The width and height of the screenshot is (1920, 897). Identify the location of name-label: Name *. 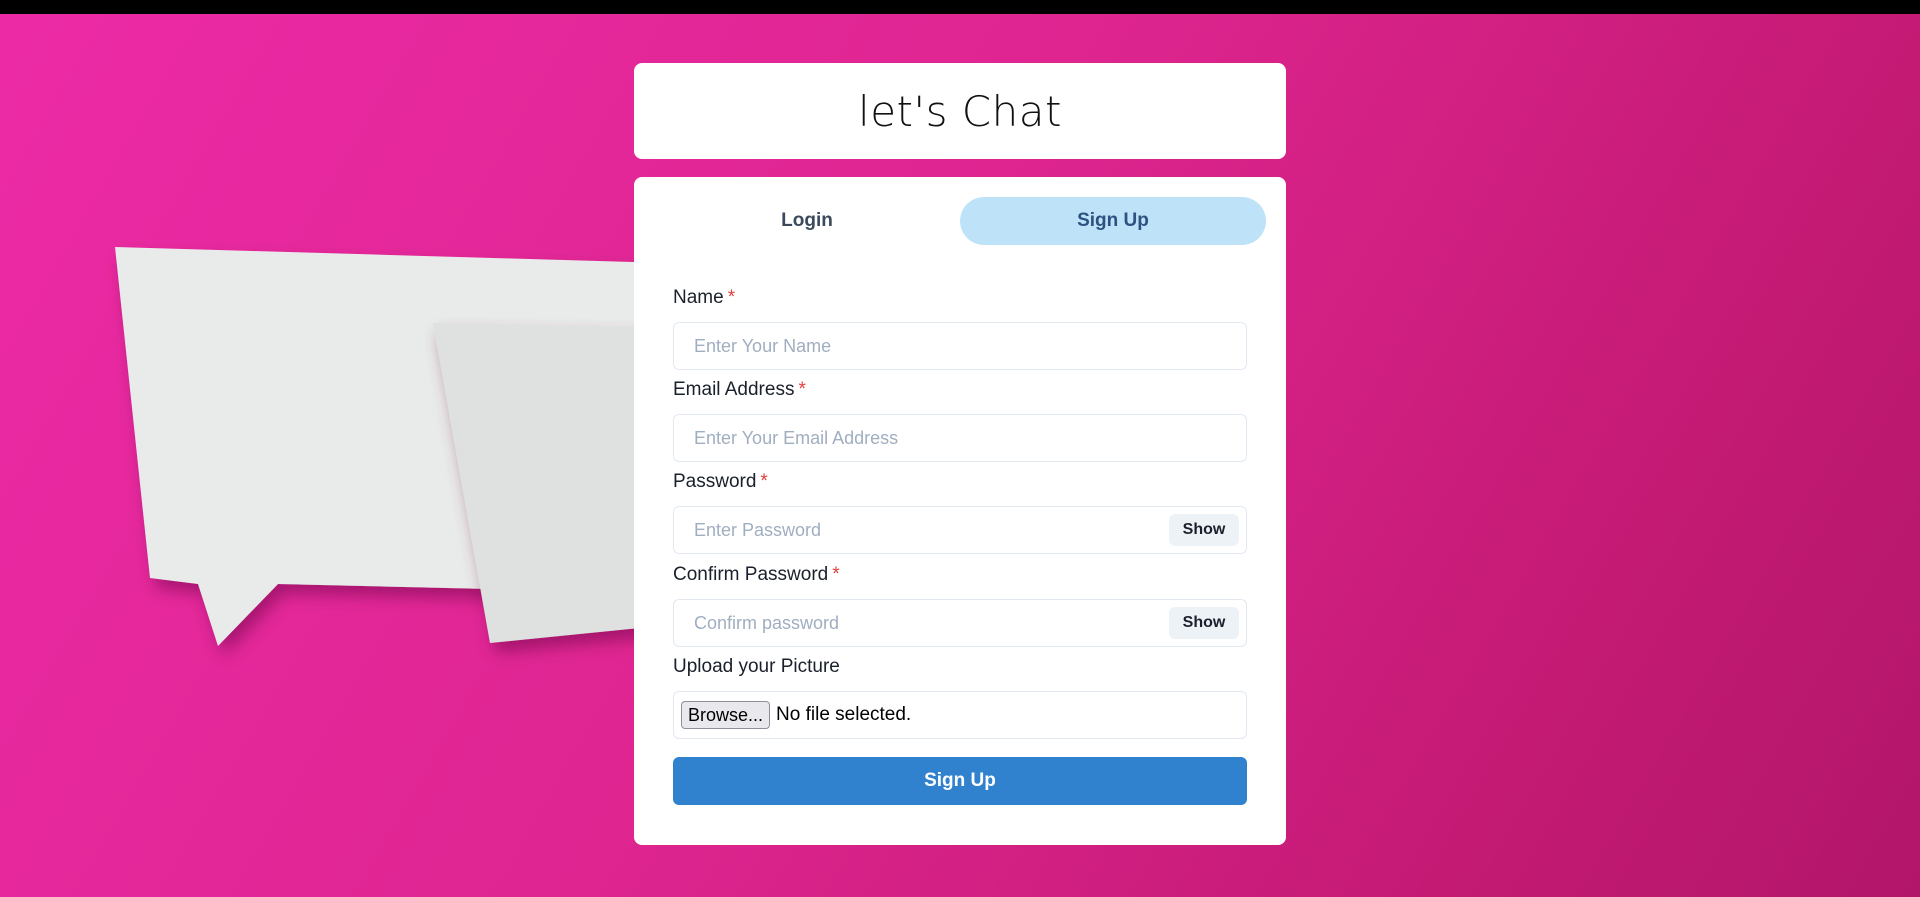
(704, 298).